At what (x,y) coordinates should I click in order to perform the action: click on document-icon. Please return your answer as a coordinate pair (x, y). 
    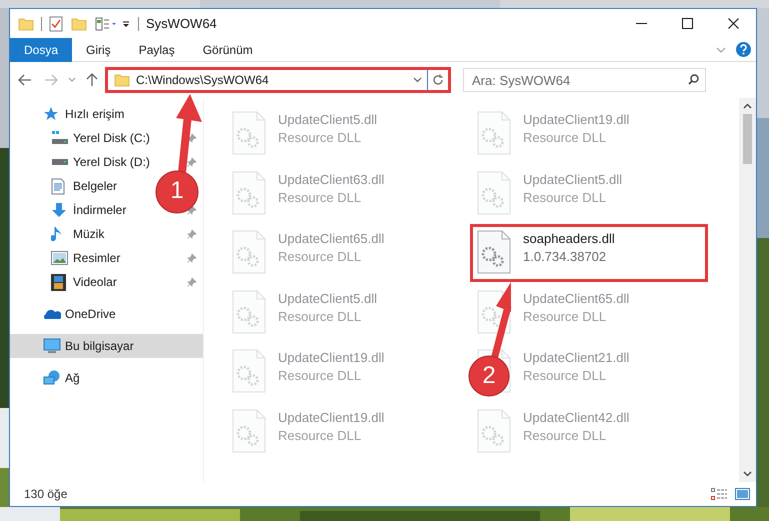
    Looking at the image, I should click on (58, 186).